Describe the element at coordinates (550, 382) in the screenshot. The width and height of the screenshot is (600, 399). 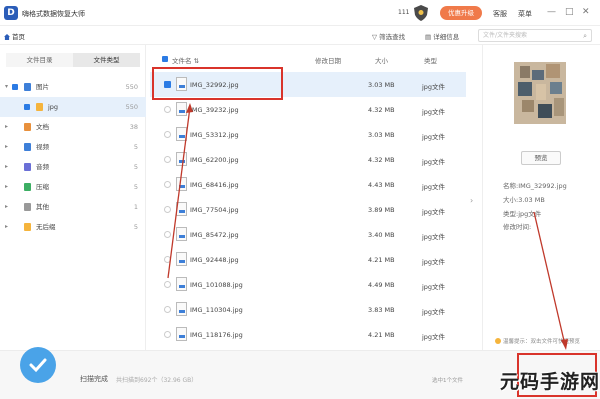
I see `watermark-logo: 元码手游网` at that location.